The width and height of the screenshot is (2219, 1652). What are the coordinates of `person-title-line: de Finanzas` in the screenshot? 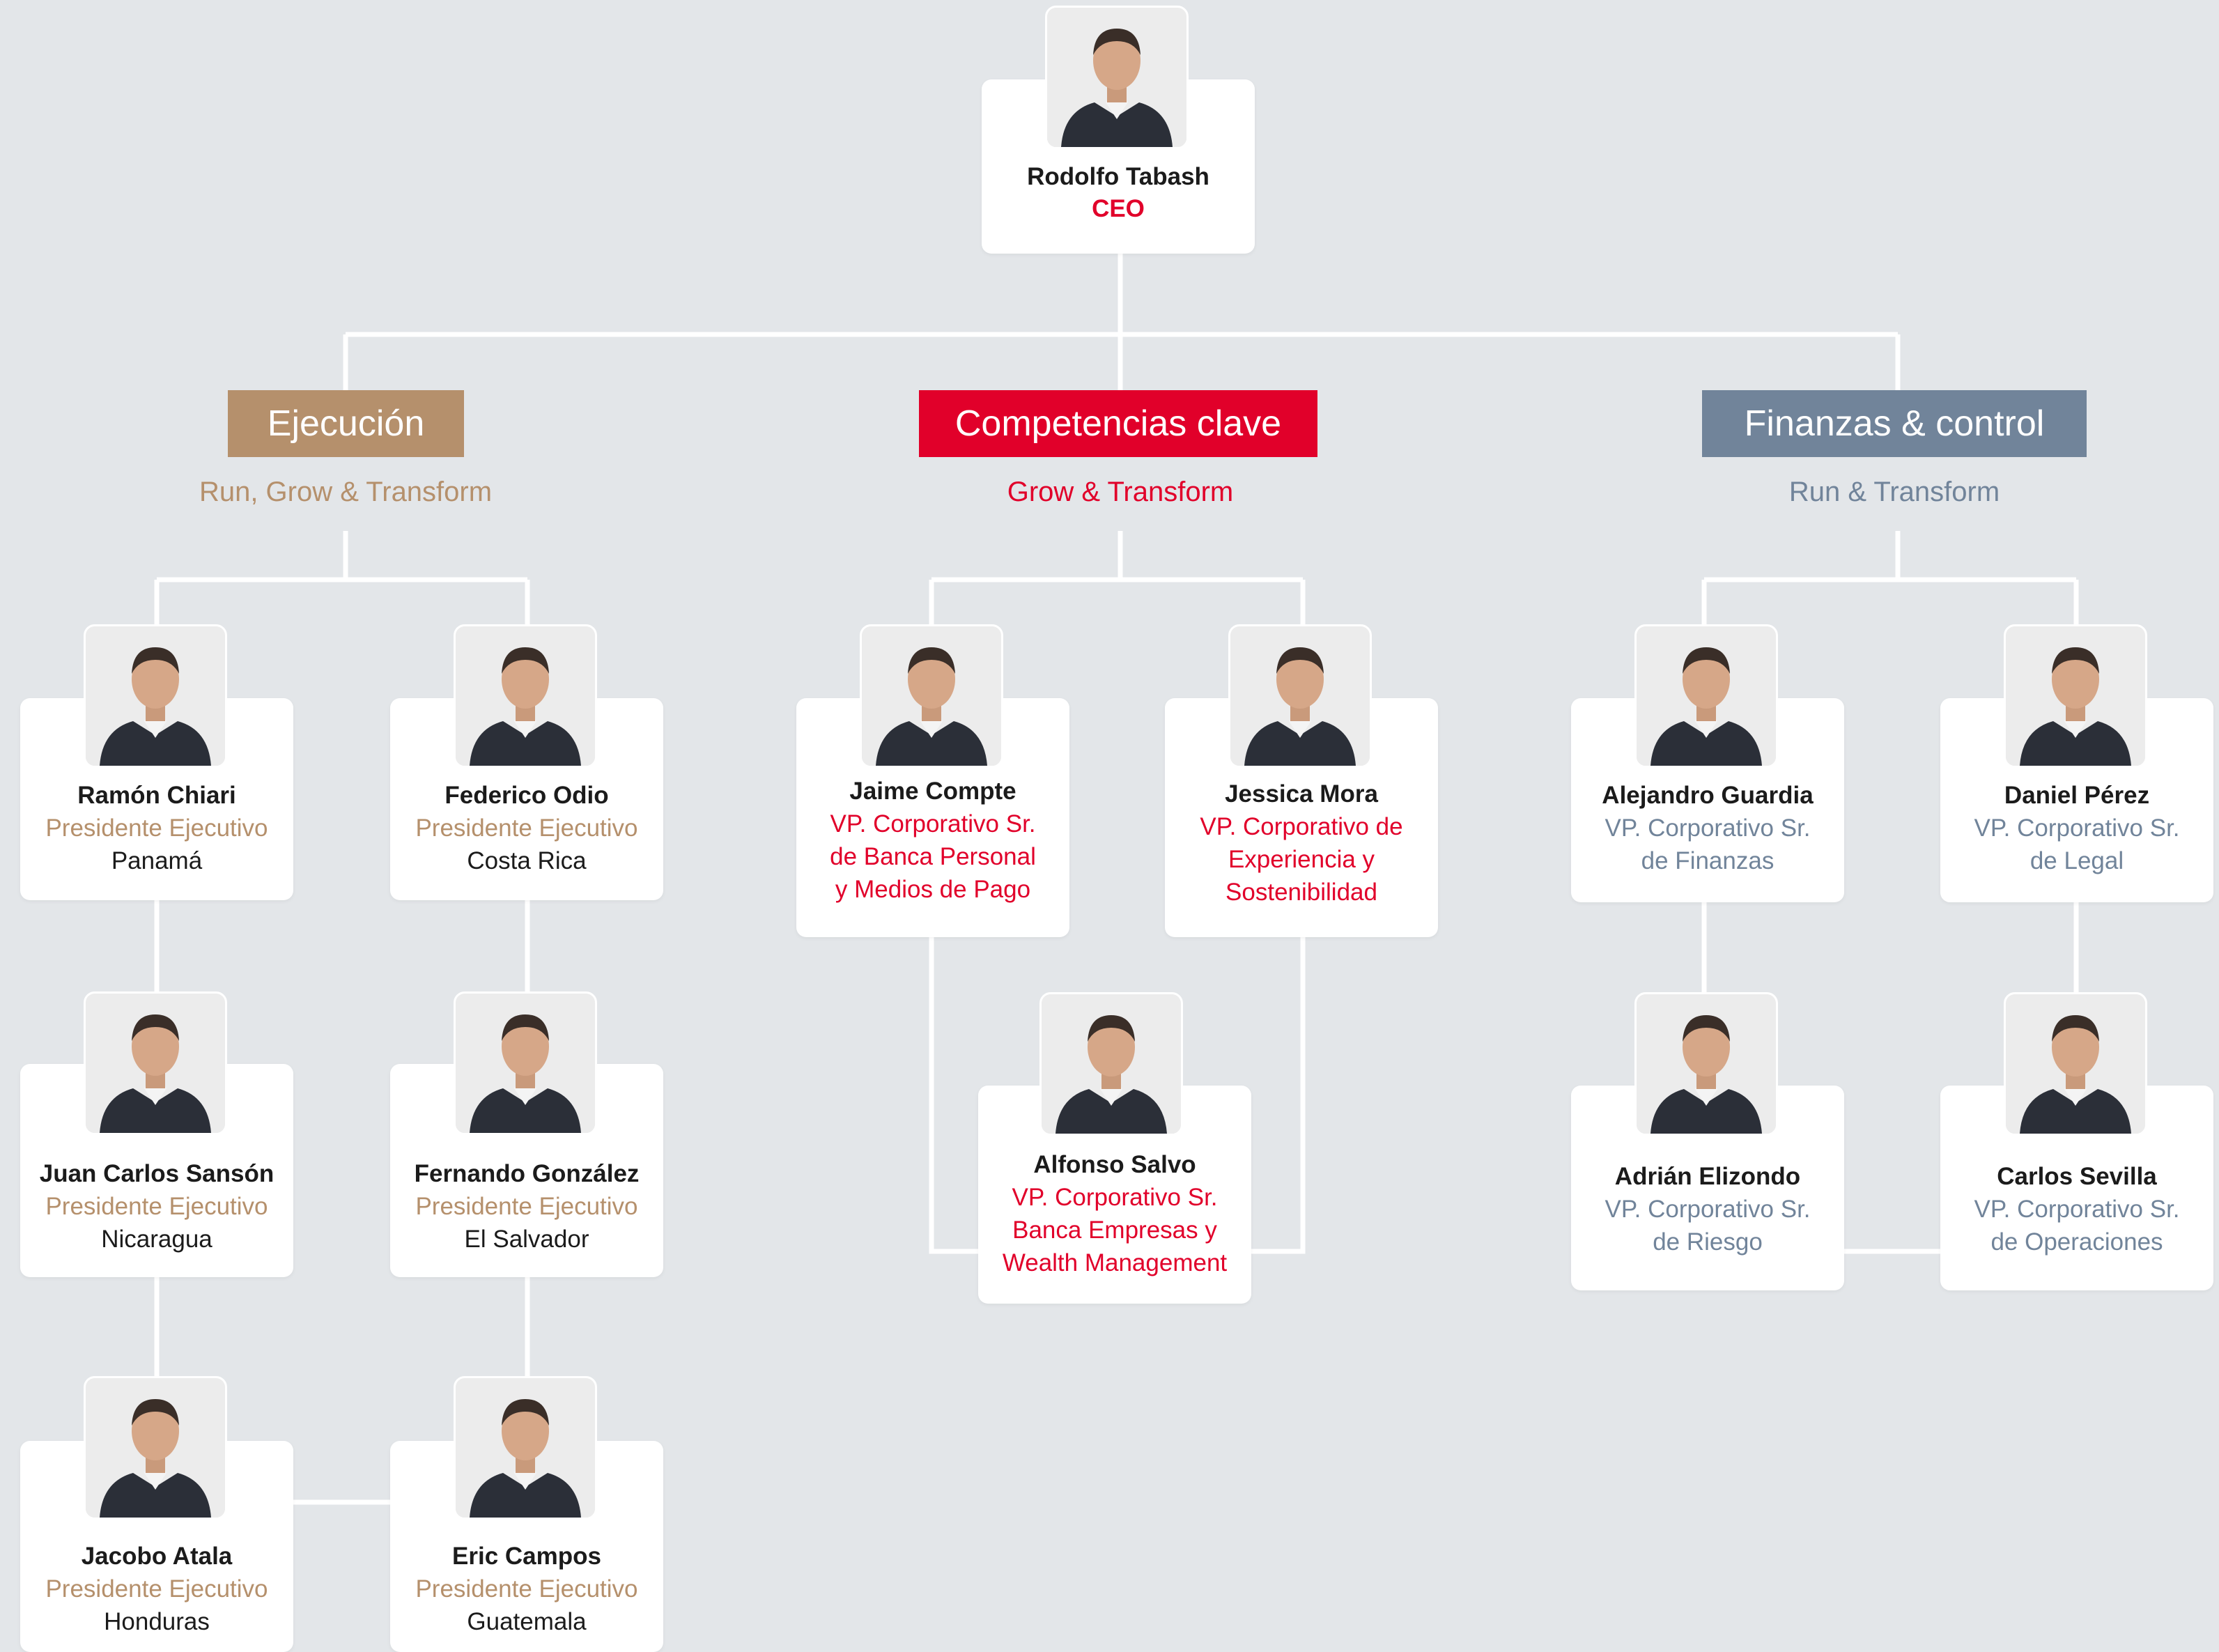 It's located at (1708, 860).